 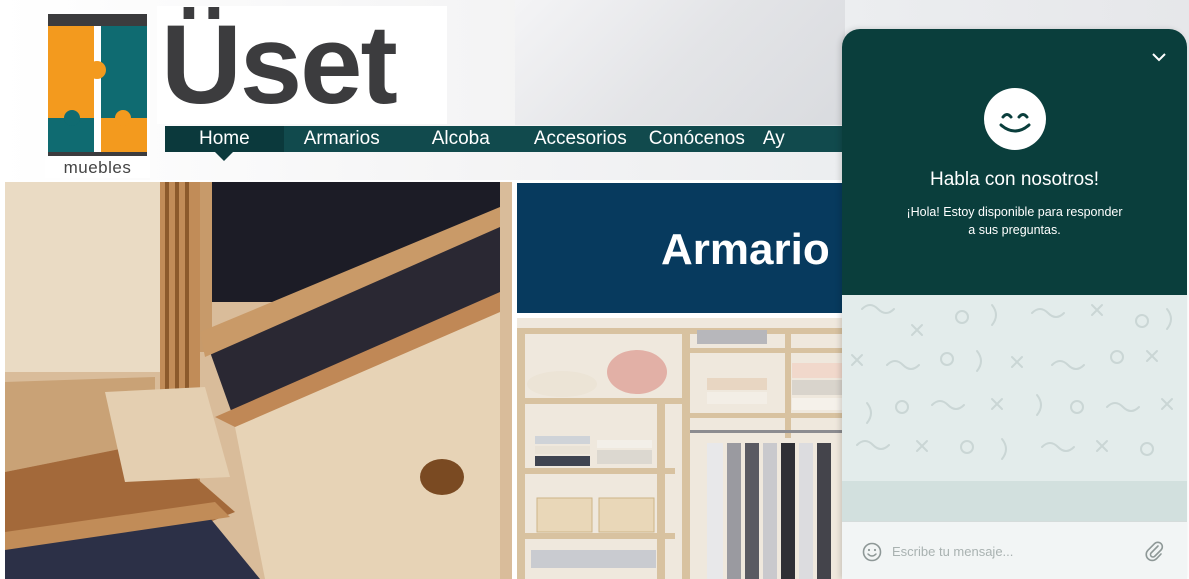 I want to click on chat-message-input, so click(x=1007, y=551).